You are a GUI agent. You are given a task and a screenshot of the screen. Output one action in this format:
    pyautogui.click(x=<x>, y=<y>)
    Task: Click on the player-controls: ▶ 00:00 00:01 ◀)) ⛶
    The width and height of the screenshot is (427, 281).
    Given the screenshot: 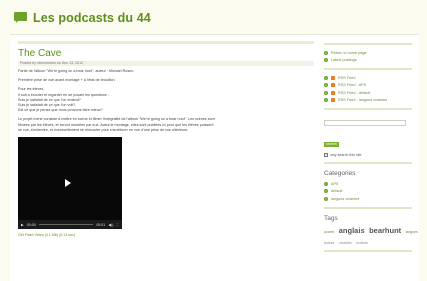 What is the action you would take?
    pyautogui.click(x=70, y=225)
    